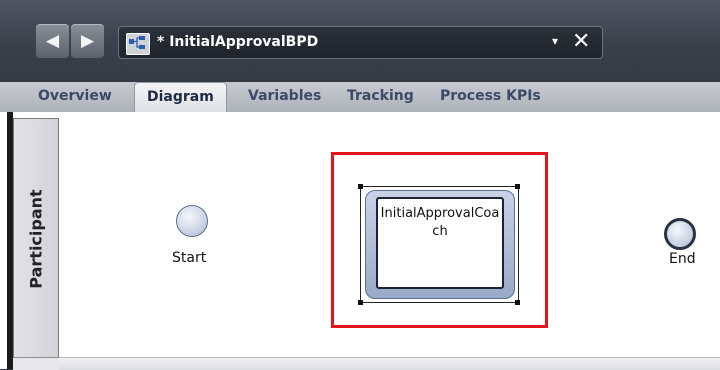 Image resolution: width=720 pixels, height=370 pixels. I want to click on tab-variables: Variables, so click(284, 96).